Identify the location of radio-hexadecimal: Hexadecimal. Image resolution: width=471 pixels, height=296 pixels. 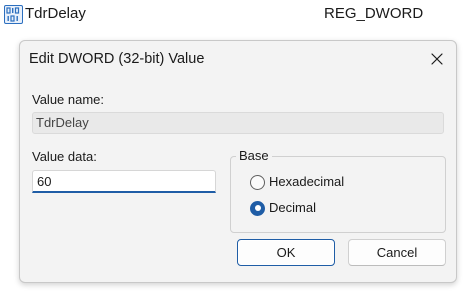
(297, 182).